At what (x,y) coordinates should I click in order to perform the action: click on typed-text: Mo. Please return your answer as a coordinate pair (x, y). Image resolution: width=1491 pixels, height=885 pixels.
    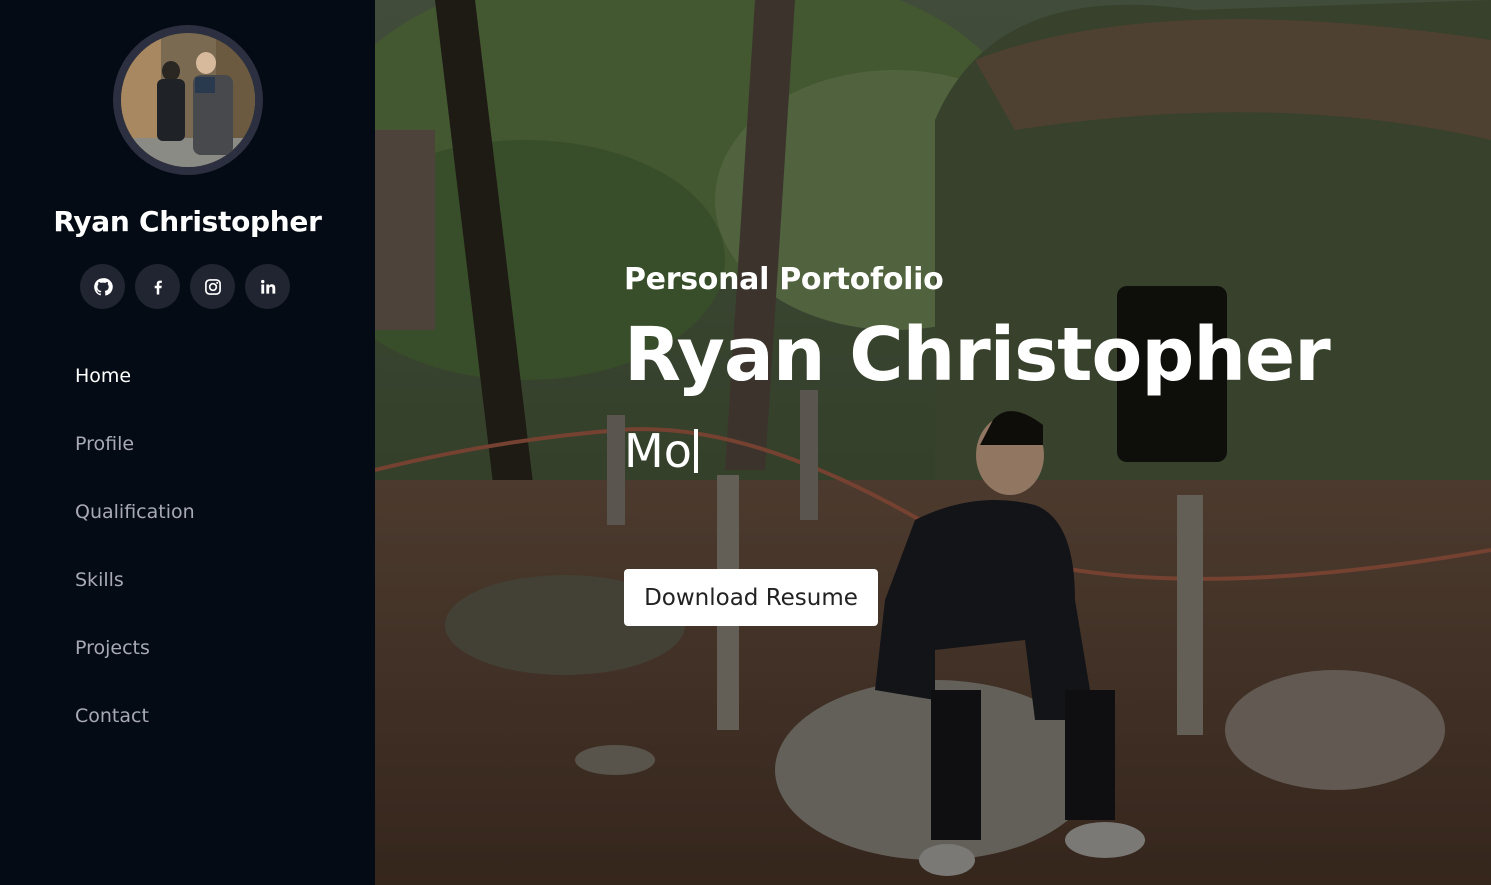
    Looking at the image, I should click on (658, 451).